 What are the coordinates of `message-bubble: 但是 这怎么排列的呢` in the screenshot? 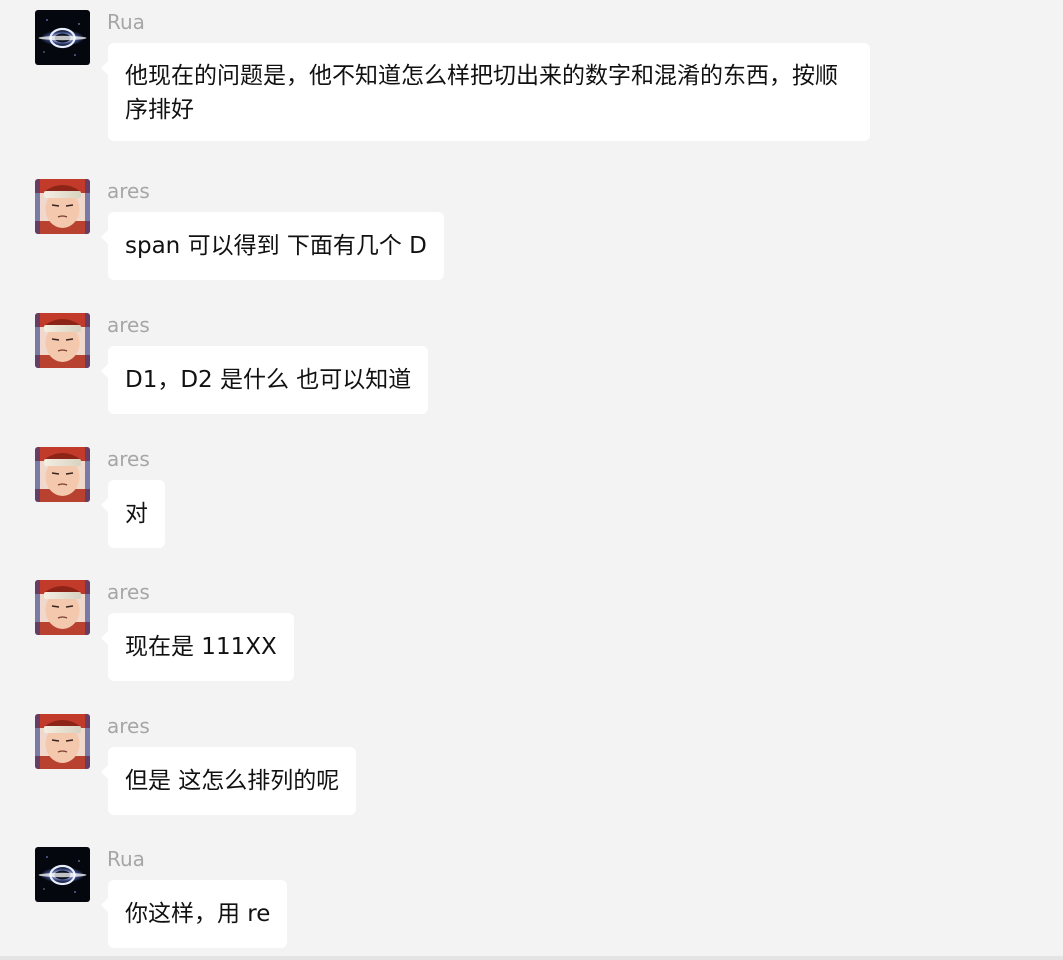 It's located at (228, 781).